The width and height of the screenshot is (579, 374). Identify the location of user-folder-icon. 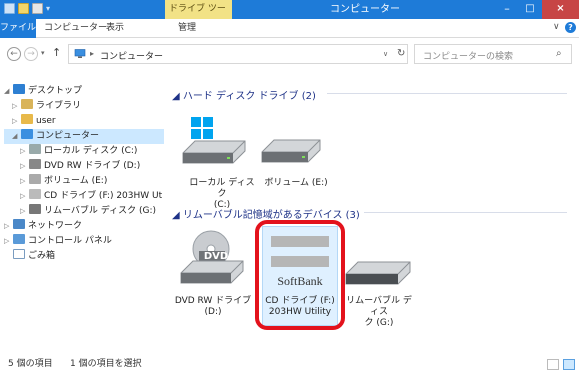
(27, 119).